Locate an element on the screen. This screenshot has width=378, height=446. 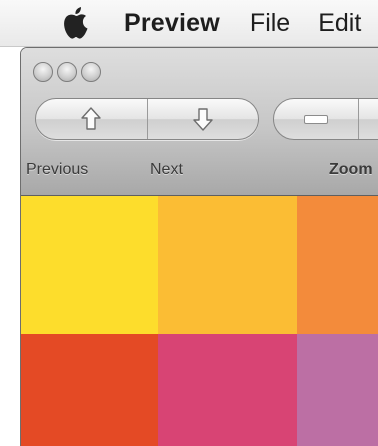
menu-bar: Preview File Edit is located at coordinates (189, 23).